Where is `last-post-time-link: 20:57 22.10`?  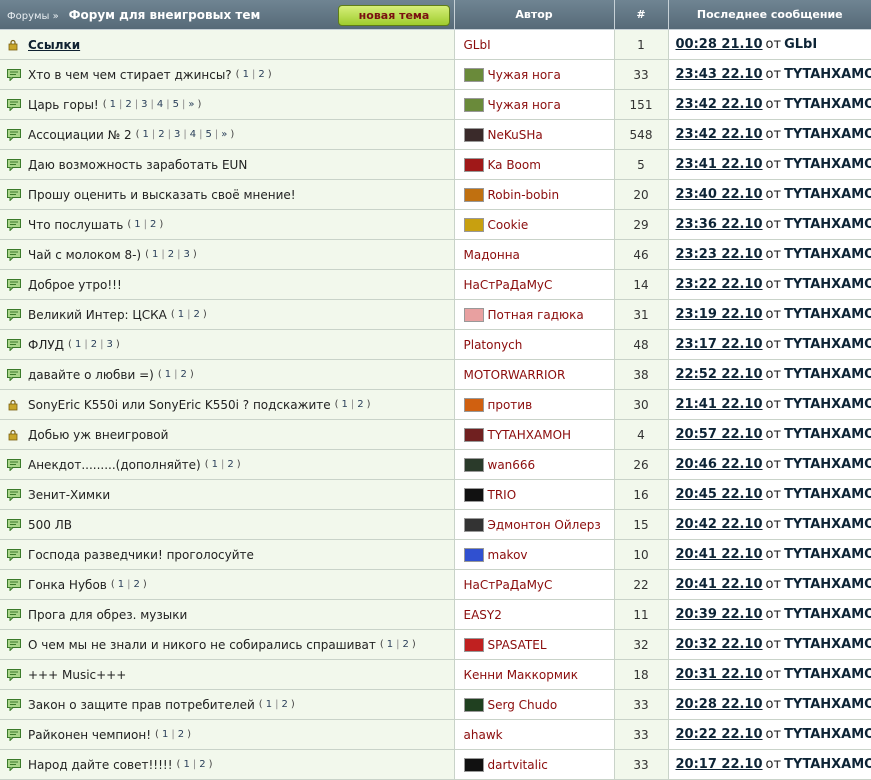
last-post-time-link: 20:57 22.10 is located at coordinates (719, 434).